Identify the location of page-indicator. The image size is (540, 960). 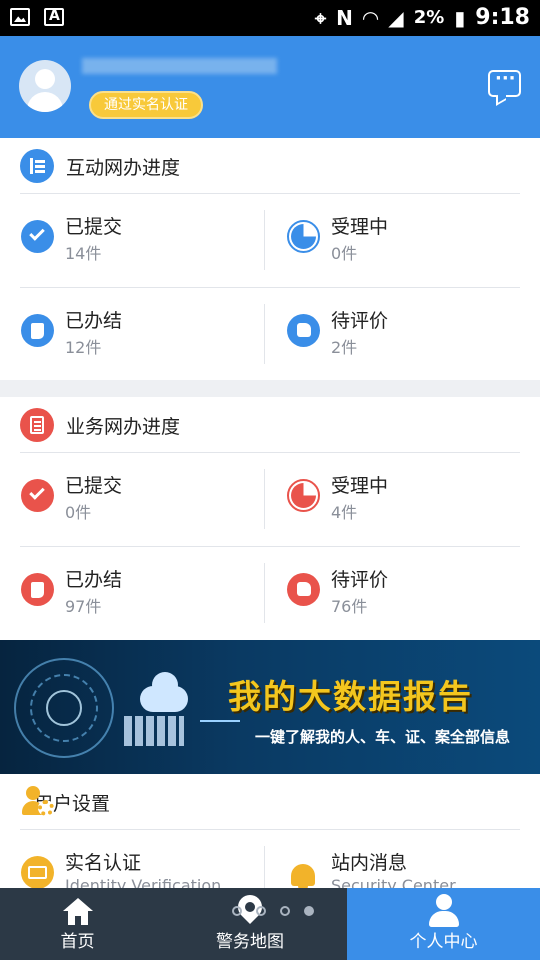
(273, 911).